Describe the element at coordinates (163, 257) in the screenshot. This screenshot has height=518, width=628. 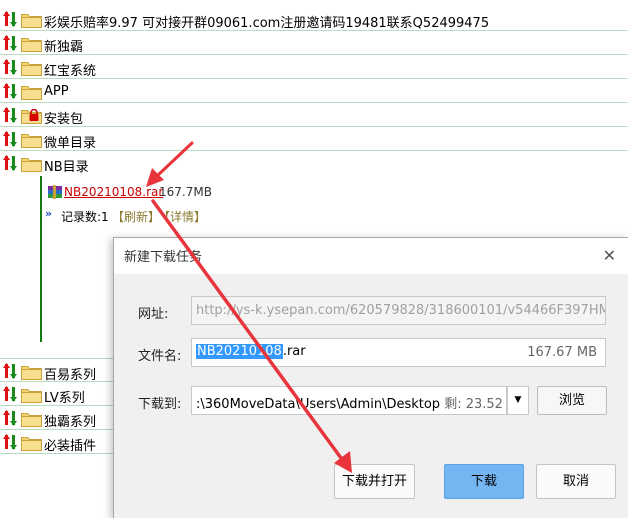
I see `dialog-title: 新建下载任务` at that location.